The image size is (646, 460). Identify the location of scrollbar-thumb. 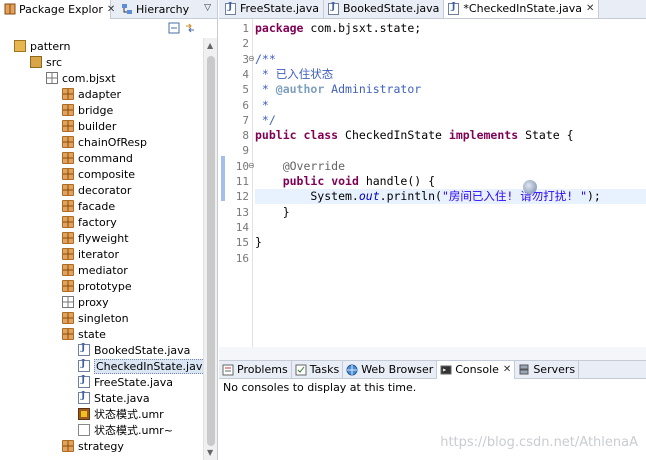
(211, 251).